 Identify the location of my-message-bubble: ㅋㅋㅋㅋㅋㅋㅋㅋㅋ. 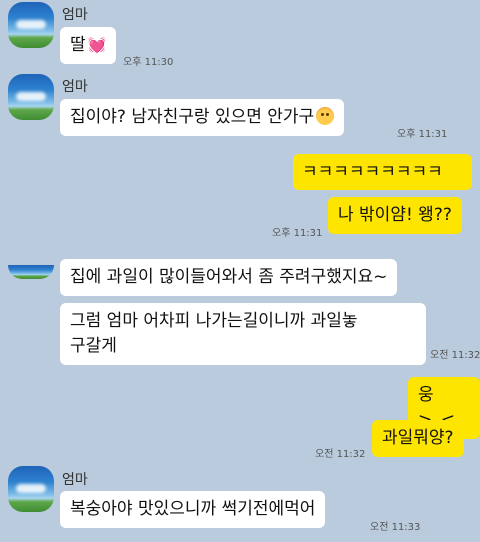
(382, 172).